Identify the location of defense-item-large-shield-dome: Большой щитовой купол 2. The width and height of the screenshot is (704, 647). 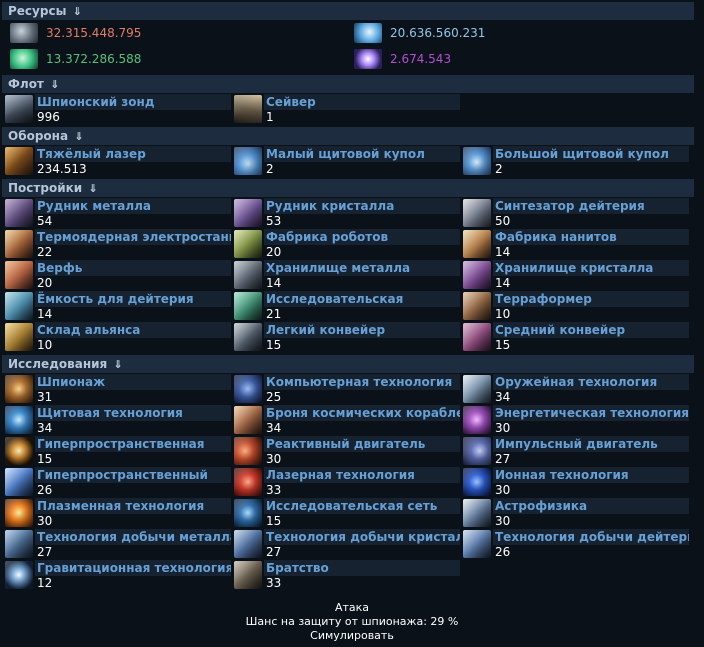
(576, 161).